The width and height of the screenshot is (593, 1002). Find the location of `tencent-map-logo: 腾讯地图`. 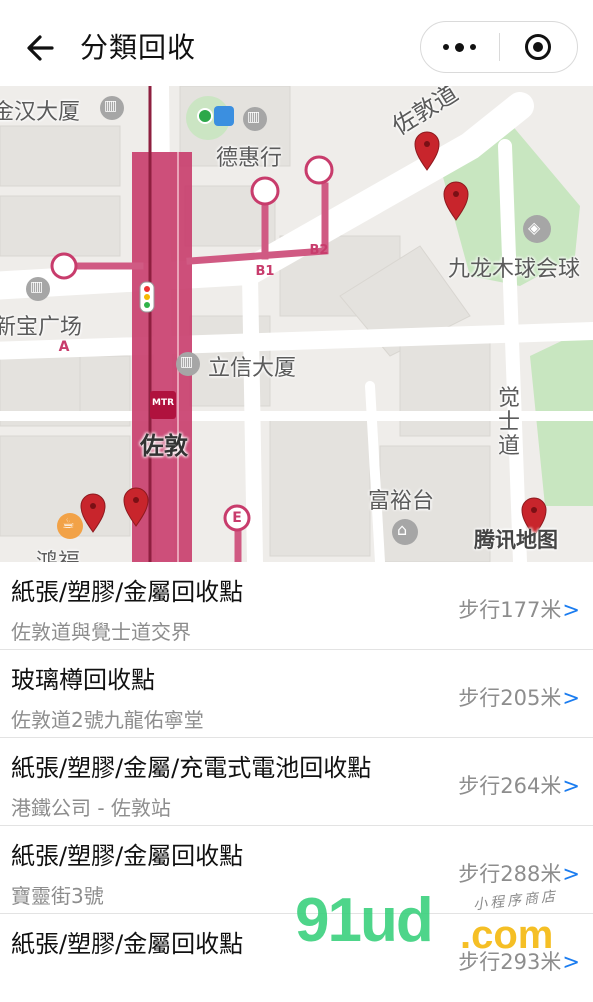

tencent-map-logo: 腾讯地图 is located at coordinates (516, 540).